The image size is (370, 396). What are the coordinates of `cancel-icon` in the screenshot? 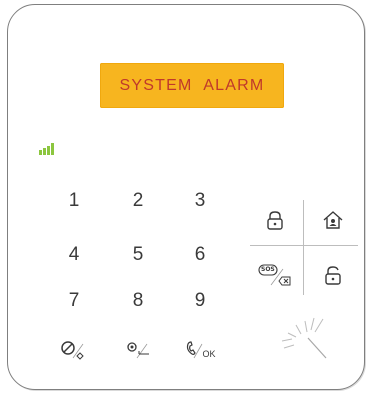 It's located at (72, 350).